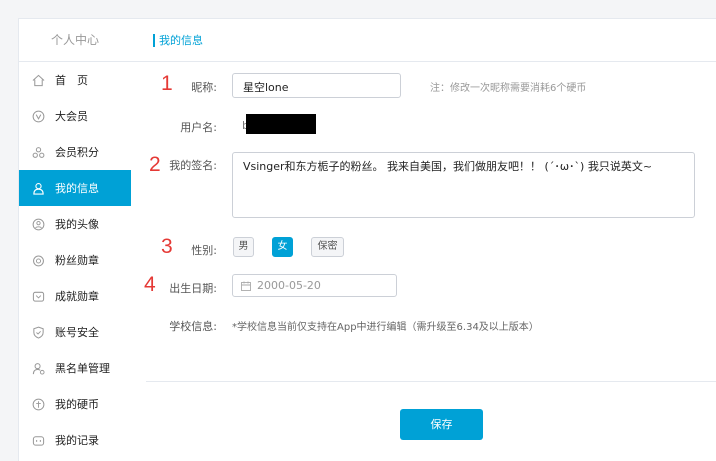 The image size is (716, 461). What do you see at coordinates (289, 285) in the screenshot?
I see `birthday-value: 2000-05-20` at bounding box center [289, 285].